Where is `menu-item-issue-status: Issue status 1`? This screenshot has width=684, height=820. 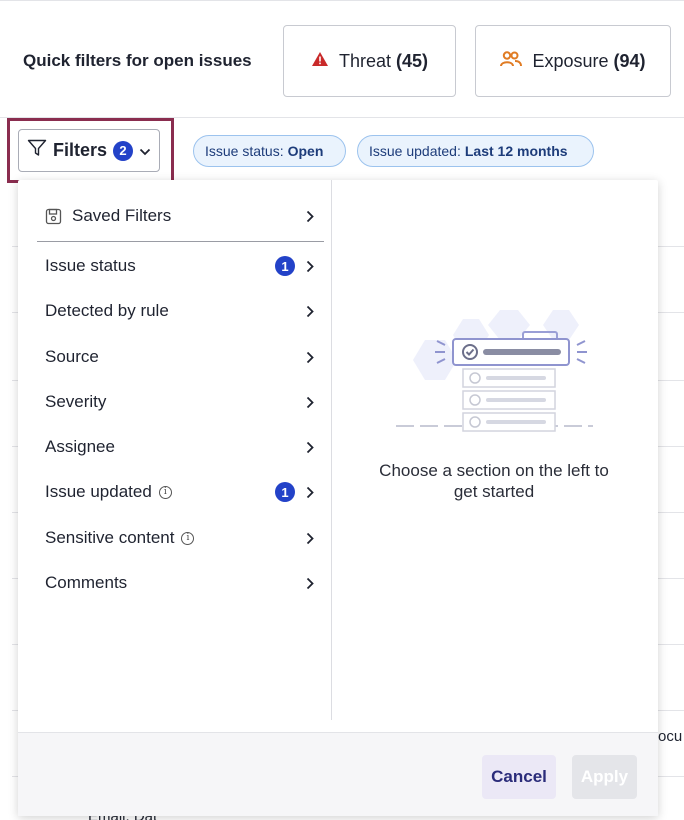 menu-item-issue-status: Issue status 1 is located at coordinates (180, 266).